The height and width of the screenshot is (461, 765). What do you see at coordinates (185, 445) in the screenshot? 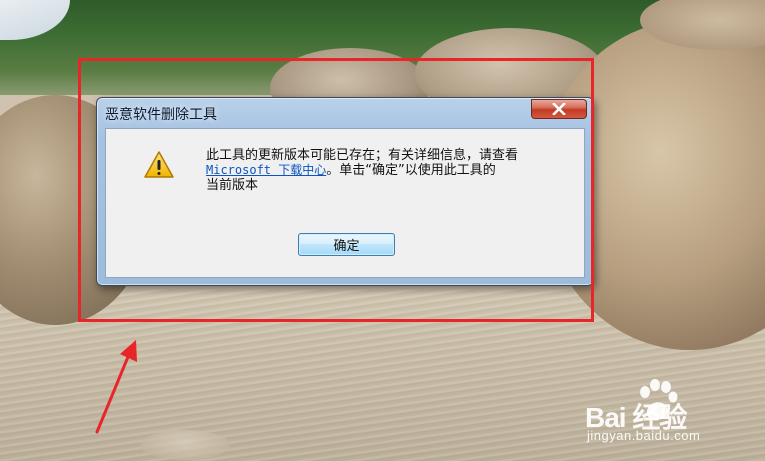
I see `wallpaper-pebble` at bounding box center [185, 445].